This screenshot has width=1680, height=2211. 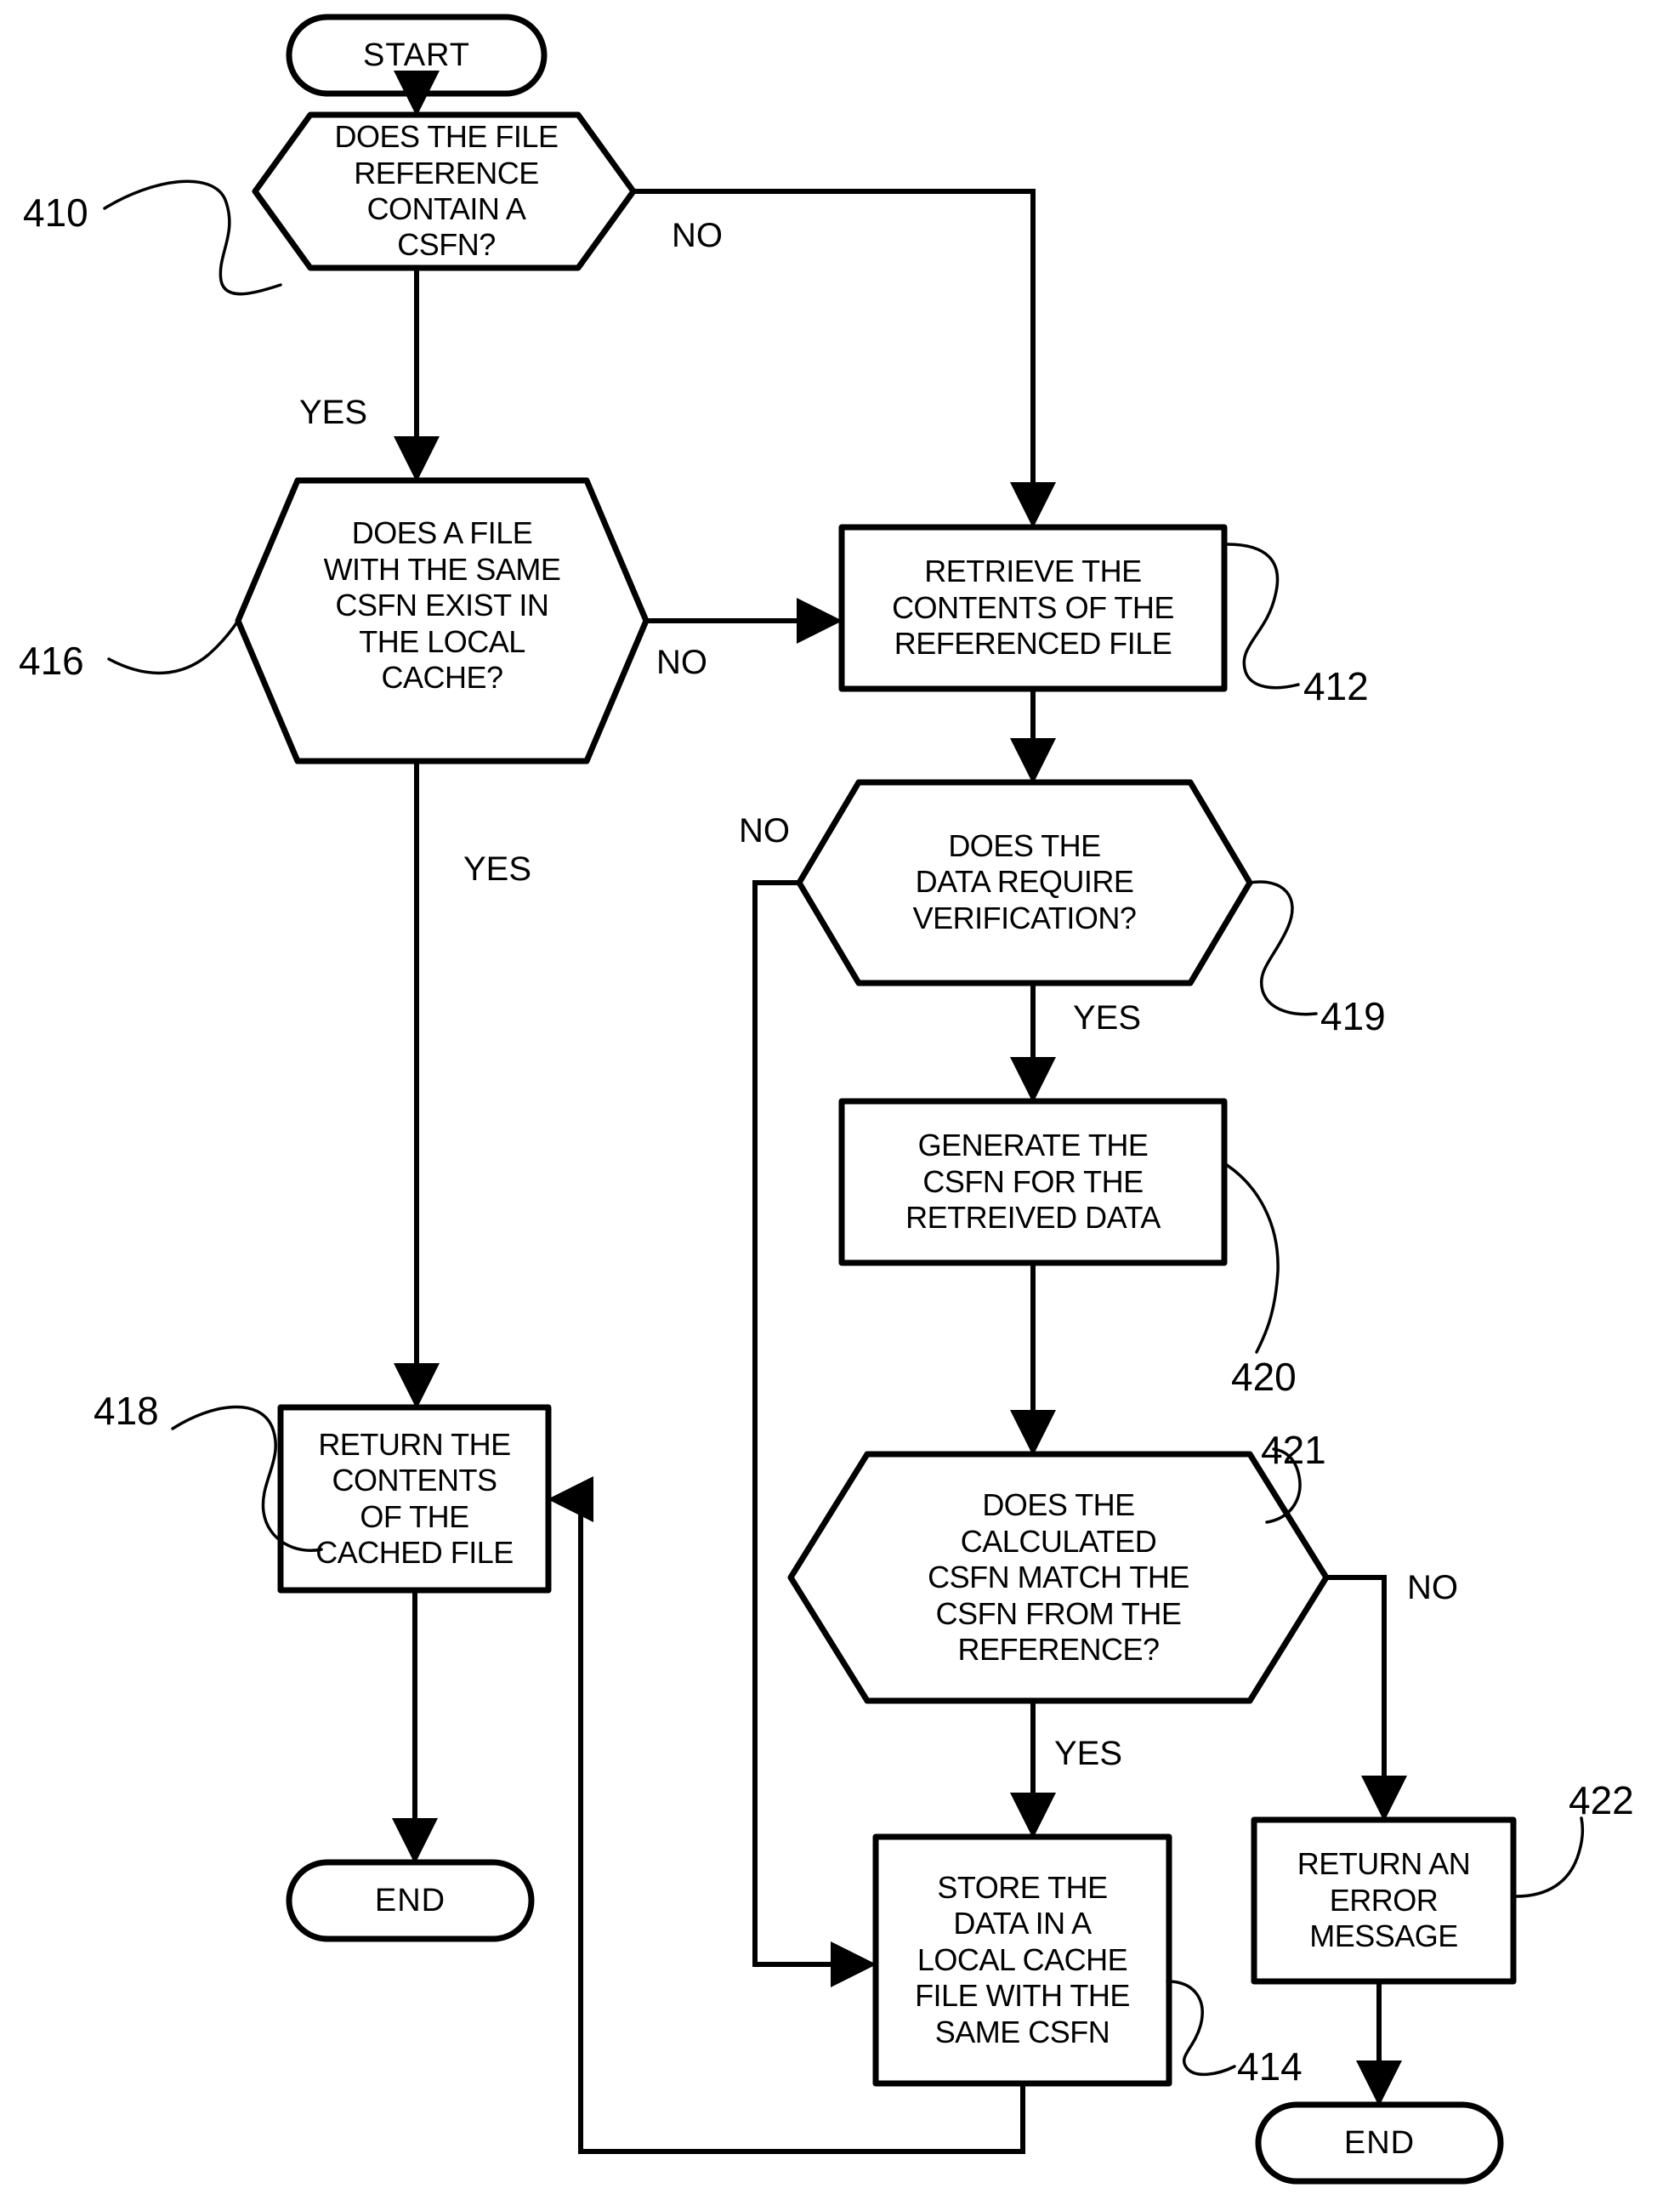 I want to click on edge-label-416-no: NO, so click(x=682, y=662).